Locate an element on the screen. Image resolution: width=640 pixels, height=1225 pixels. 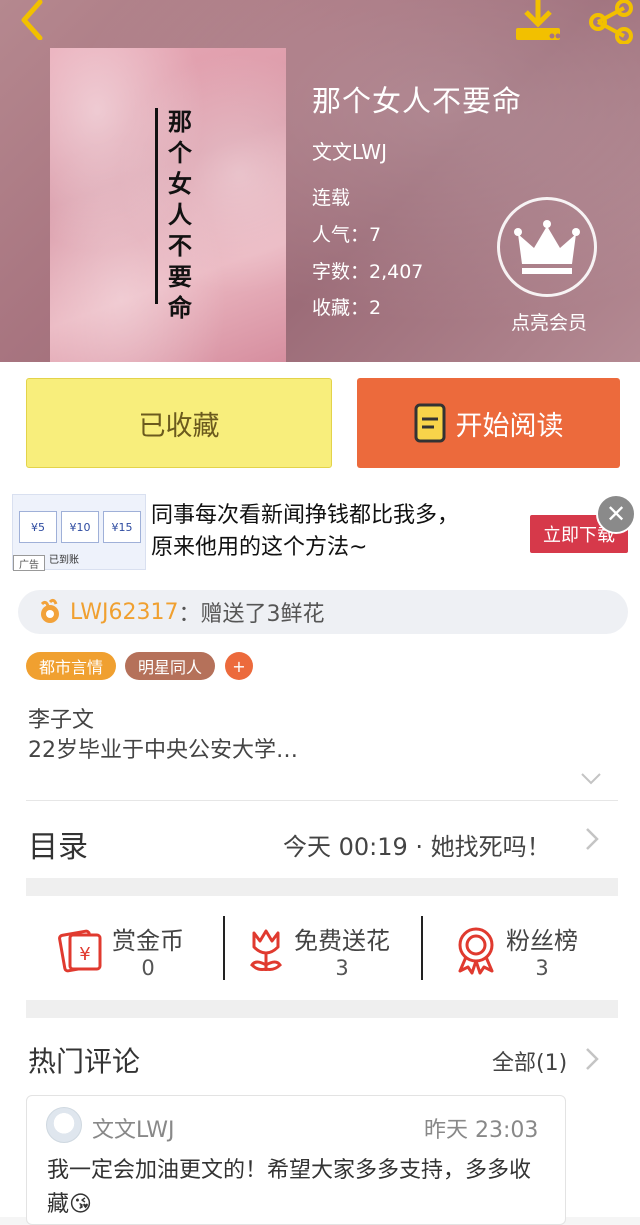
stat-fan-ranking: 粉丝榜 3 is located at coordinates (534, 950).